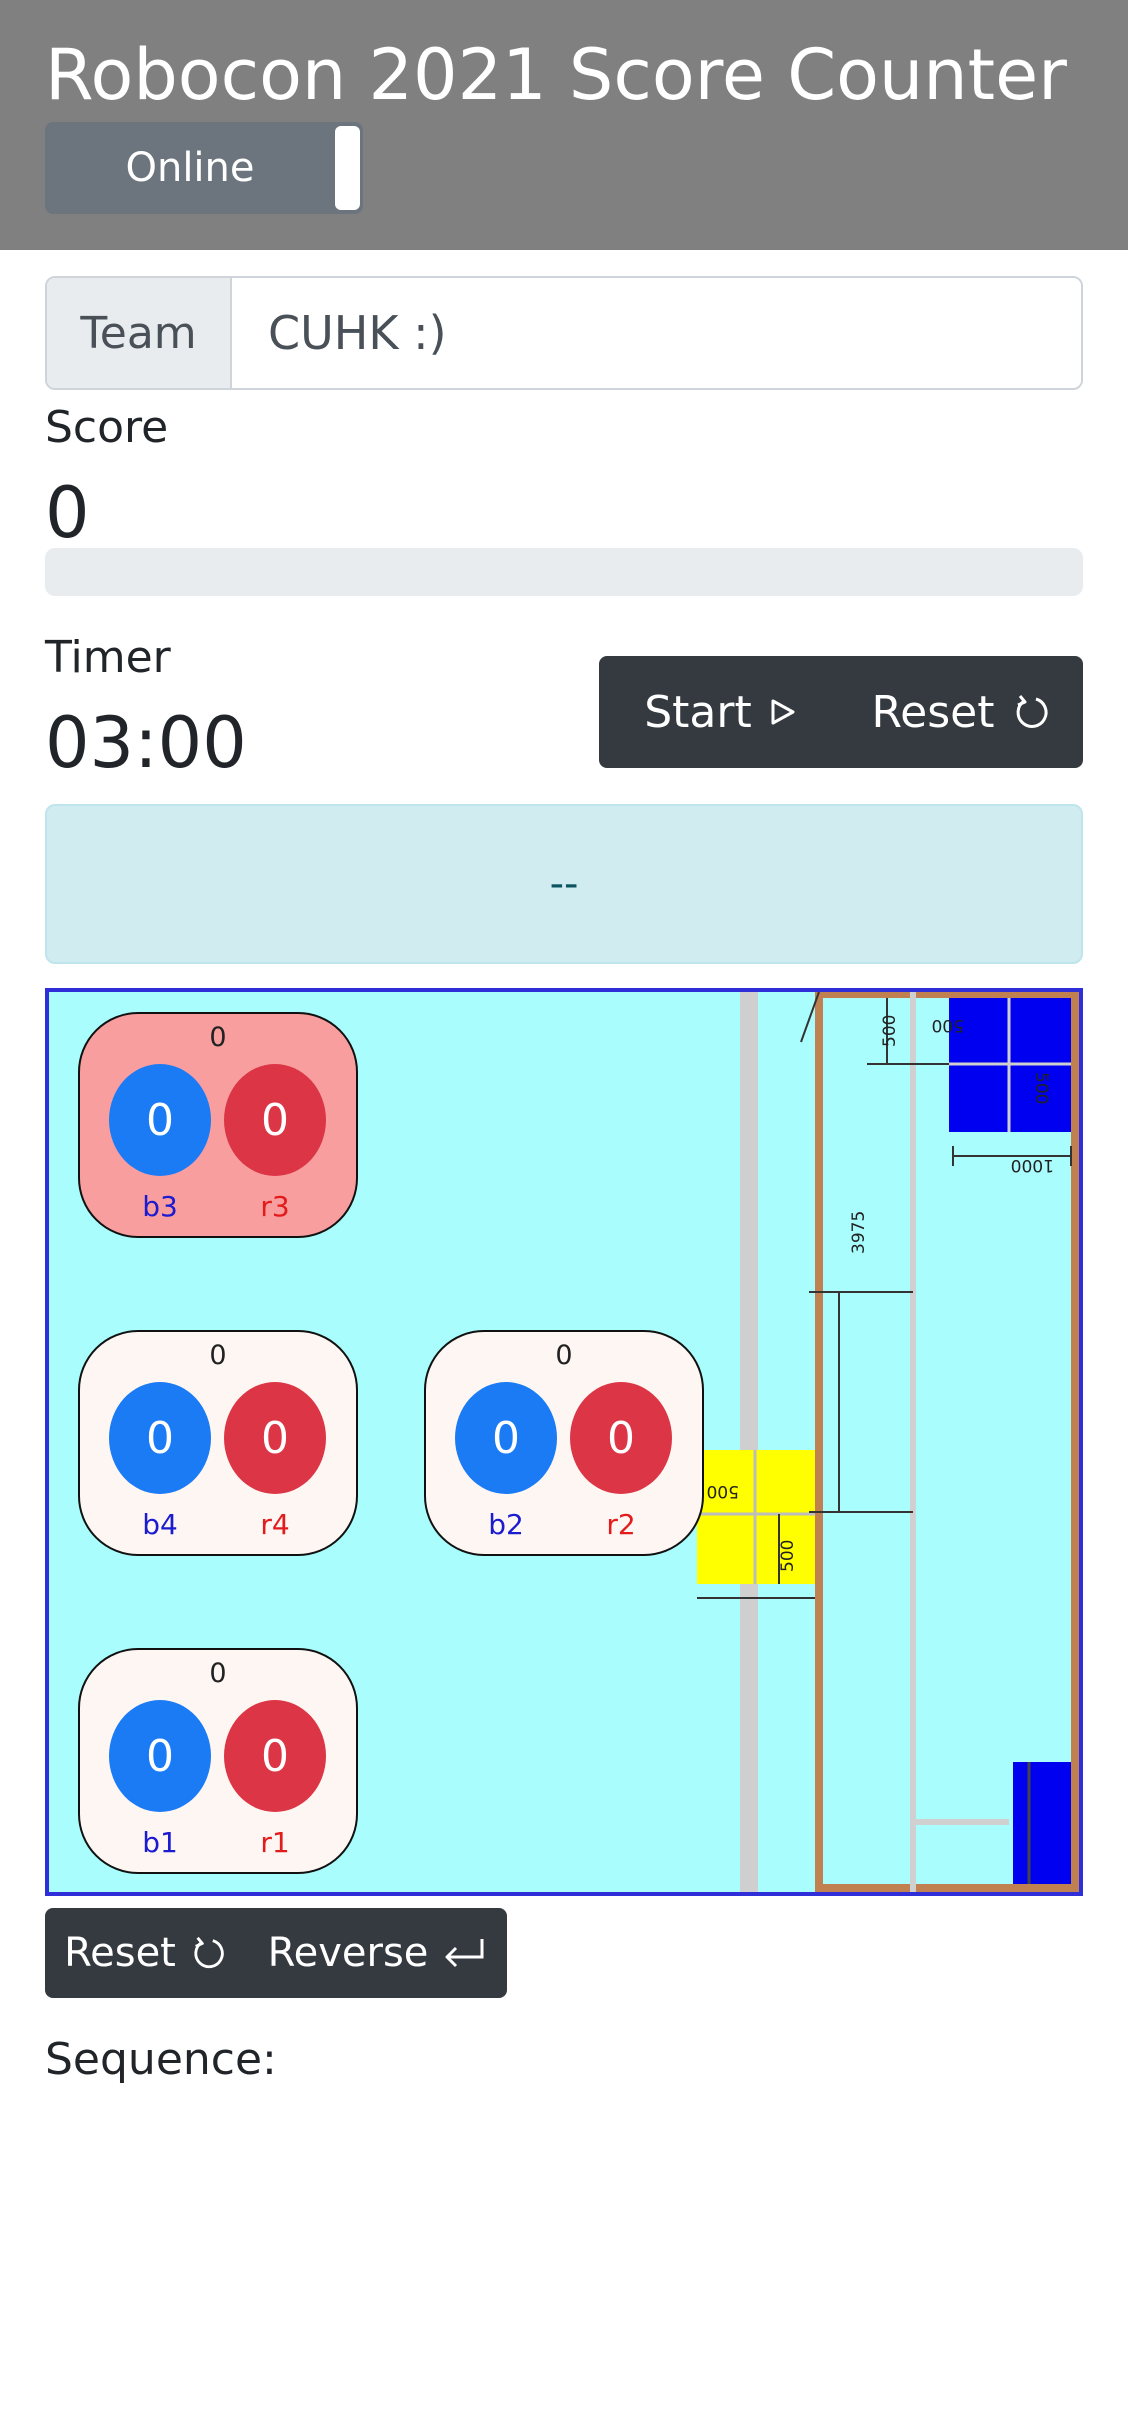 The image size is (1128, 2436). Describe the element at coordinates (656, 333) in the screenshot. I see `team-input` at that location.